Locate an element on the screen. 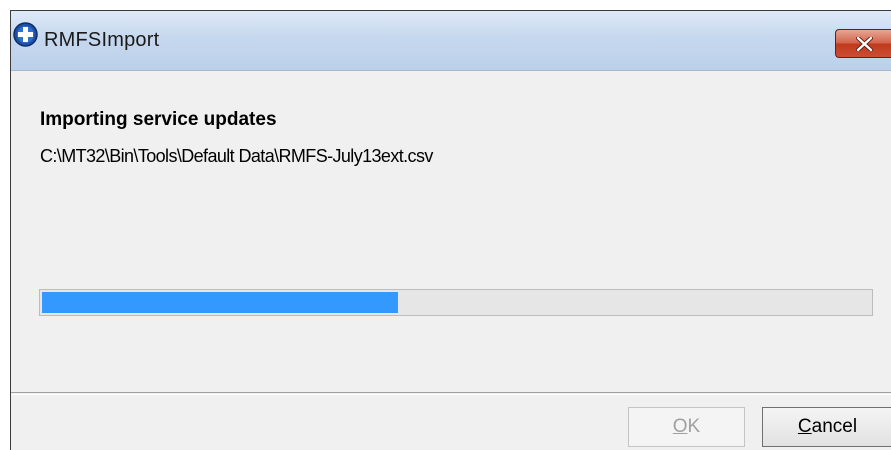  cancel-button: Cancel is located at coordinates (826, 427).